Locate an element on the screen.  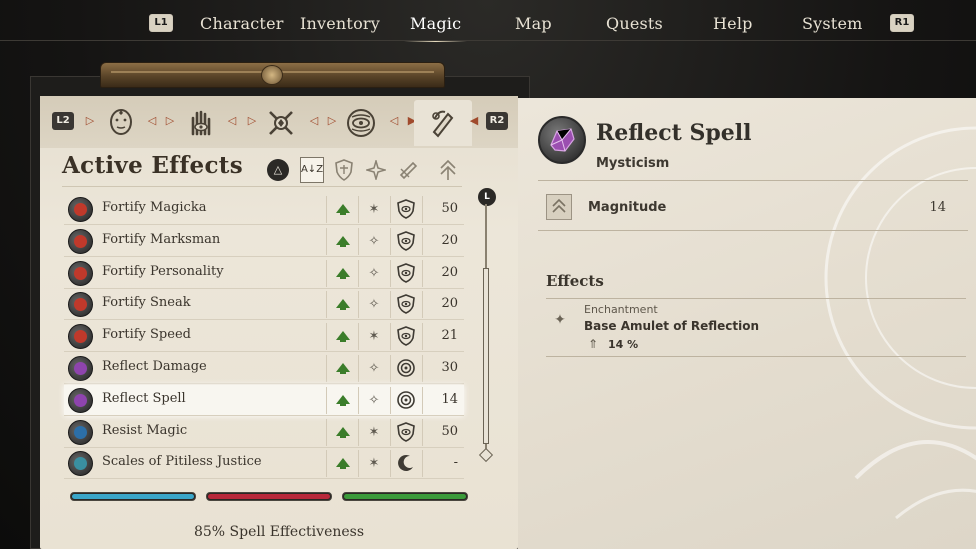
effect-name: Fortify Sneak is located at coordinates (146, 303).